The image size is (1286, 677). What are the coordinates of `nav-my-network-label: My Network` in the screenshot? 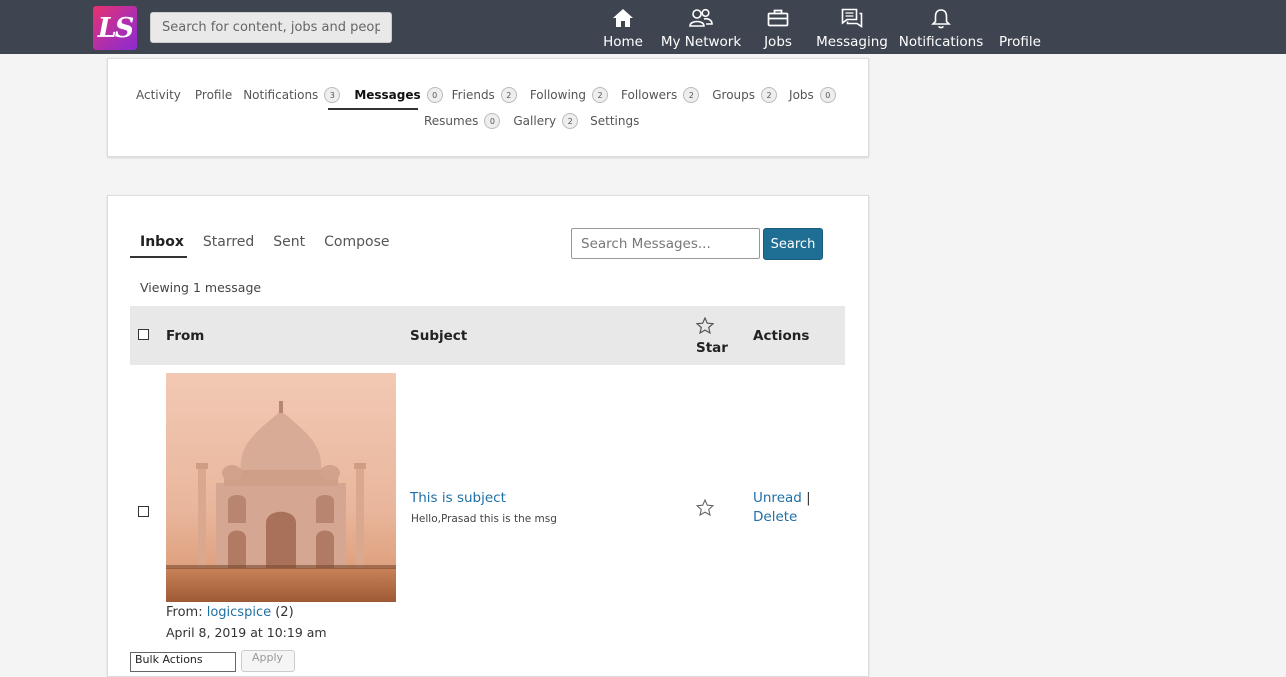 It's located at (701, 42).